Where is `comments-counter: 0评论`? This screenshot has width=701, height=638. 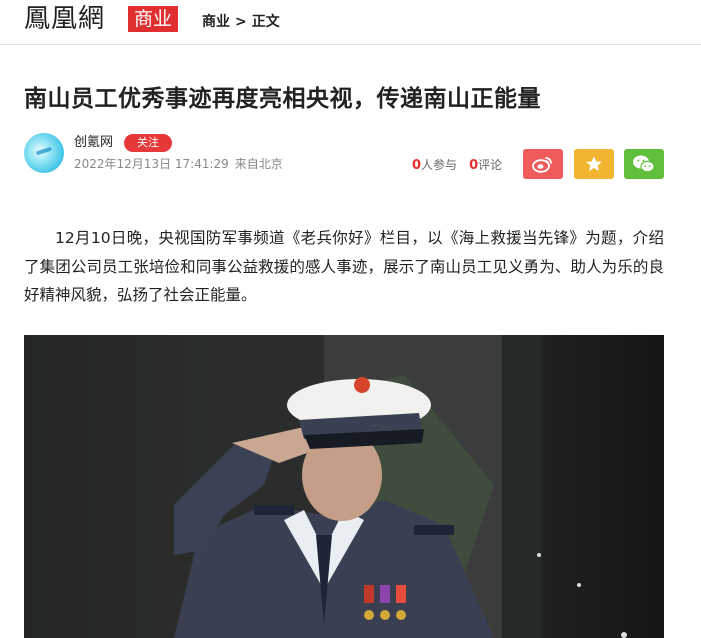
comments-counter: 0评论 is located at coordinates (485, 165).